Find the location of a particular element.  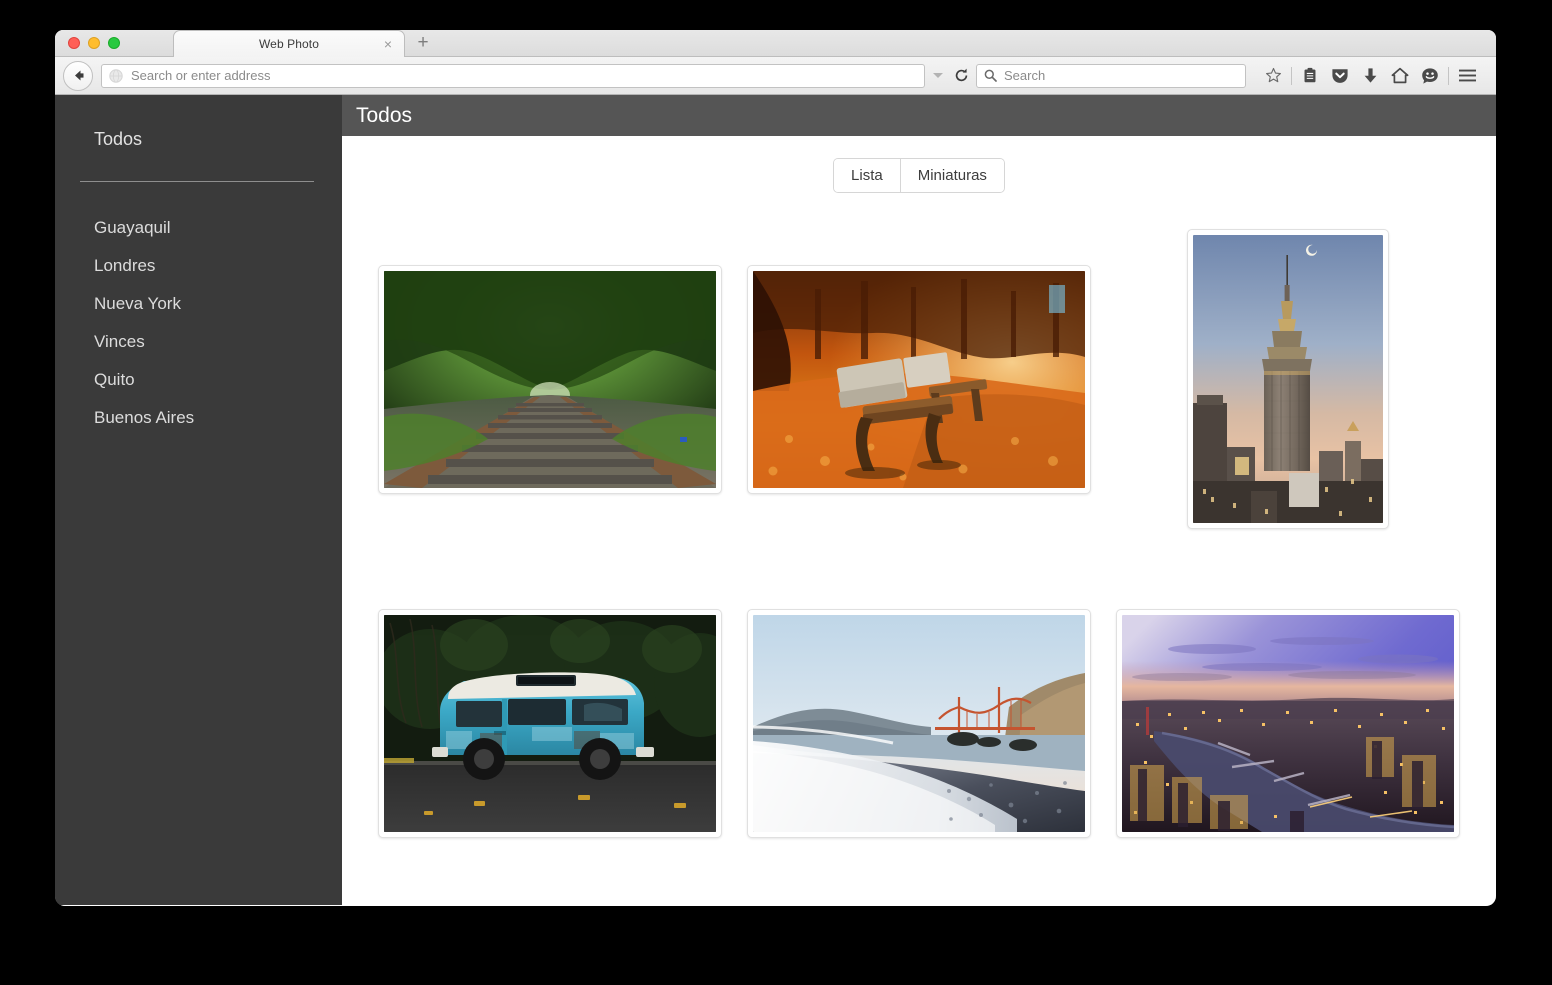

reading-list-icon is located at coordinates (1310, 76).